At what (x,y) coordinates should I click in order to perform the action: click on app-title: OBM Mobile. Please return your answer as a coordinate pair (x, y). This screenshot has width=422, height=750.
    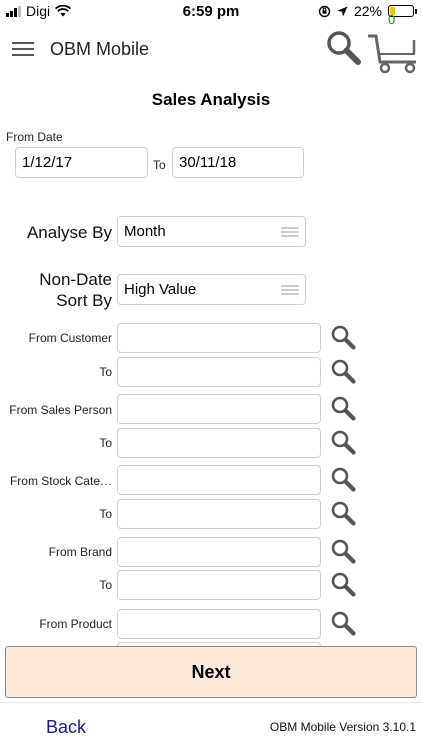
    Looking at the image, I should click on (100, 49).